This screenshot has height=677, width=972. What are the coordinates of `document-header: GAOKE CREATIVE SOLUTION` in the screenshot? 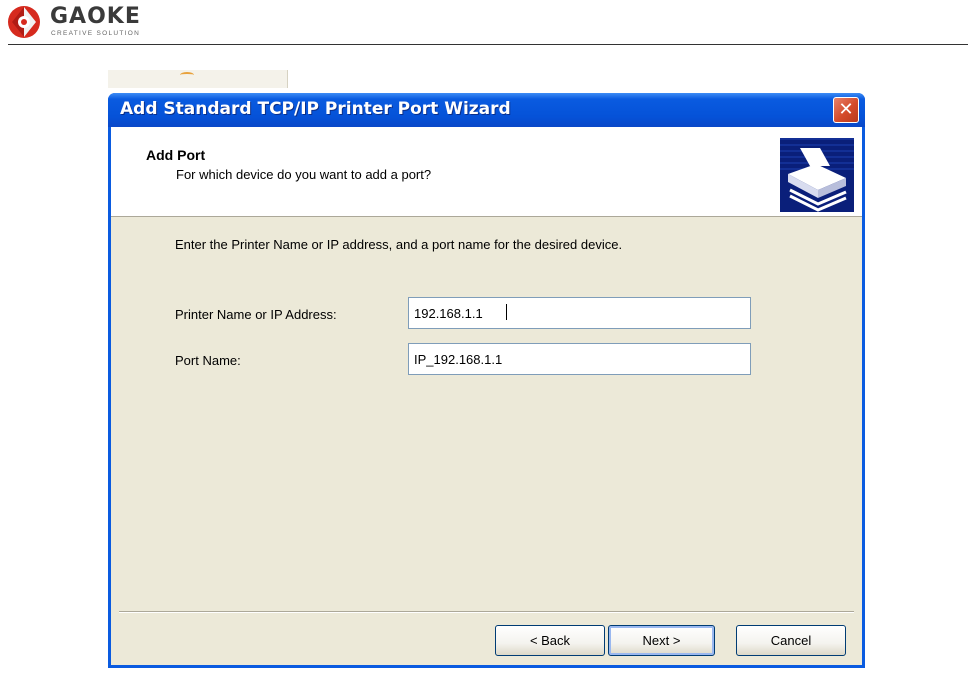 It's located at (486, 23).